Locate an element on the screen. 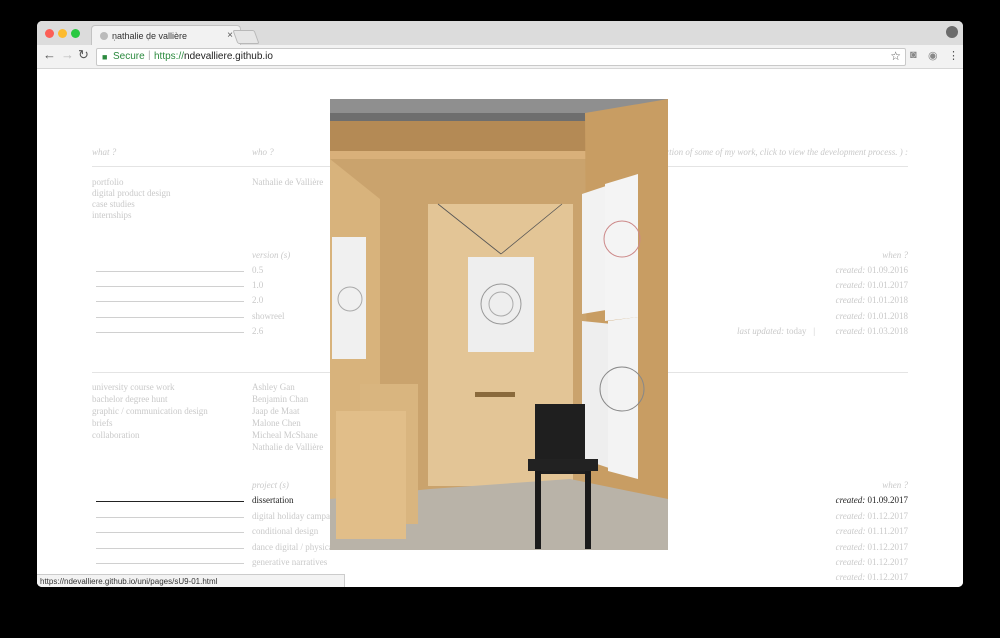  tab-strip: ṇathalie ḍe vallière × is located at coordinates (500, 33).